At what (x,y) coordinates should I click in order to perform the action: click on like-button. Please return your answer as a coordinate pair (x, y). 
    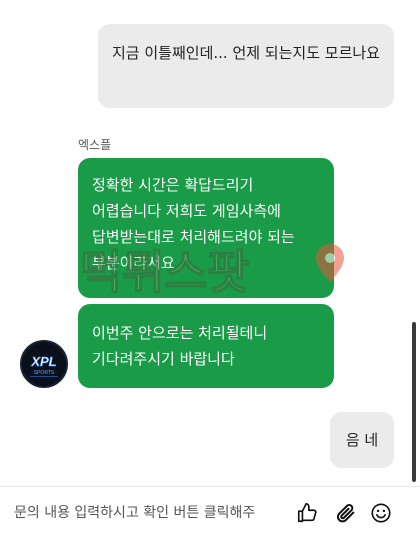
    Looking at the image, I should click on (307, 513).